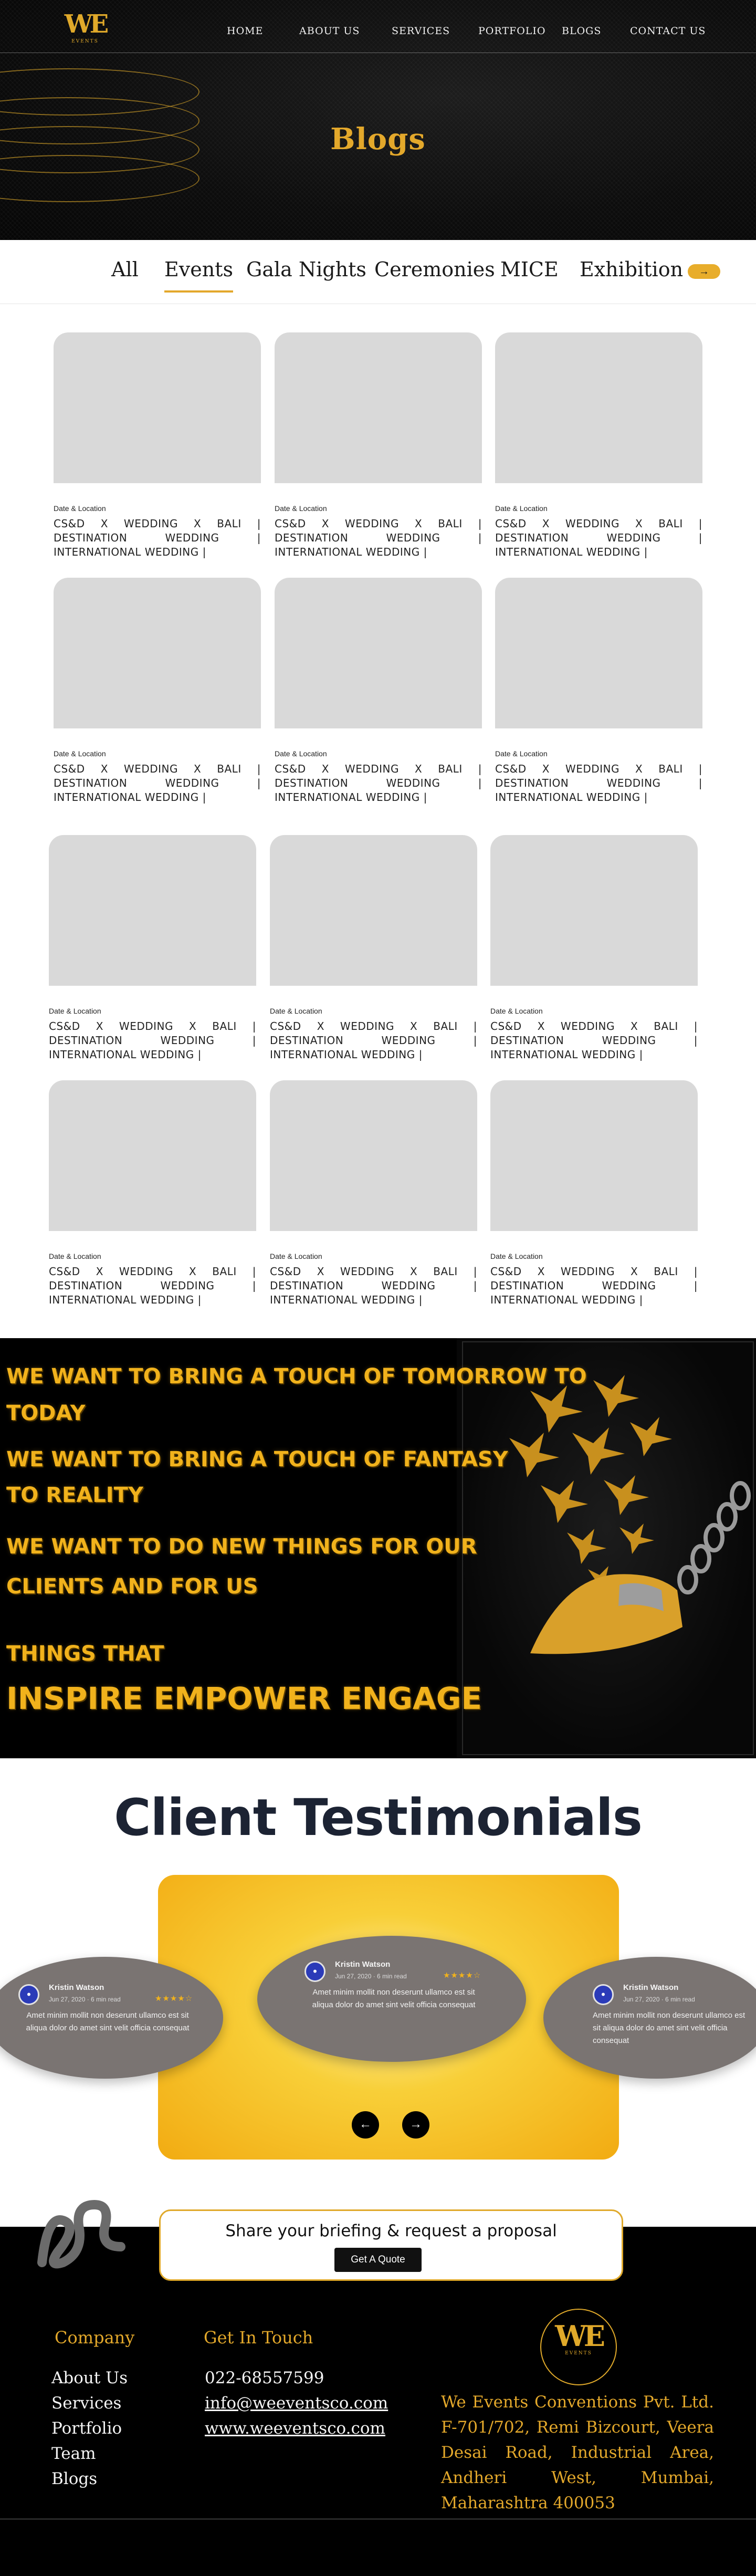 The image size is (756, 2576). I want to click on banner-line-5: WE WANT TO DO NEW THINGS FOR OUR, so click(241, 1547).